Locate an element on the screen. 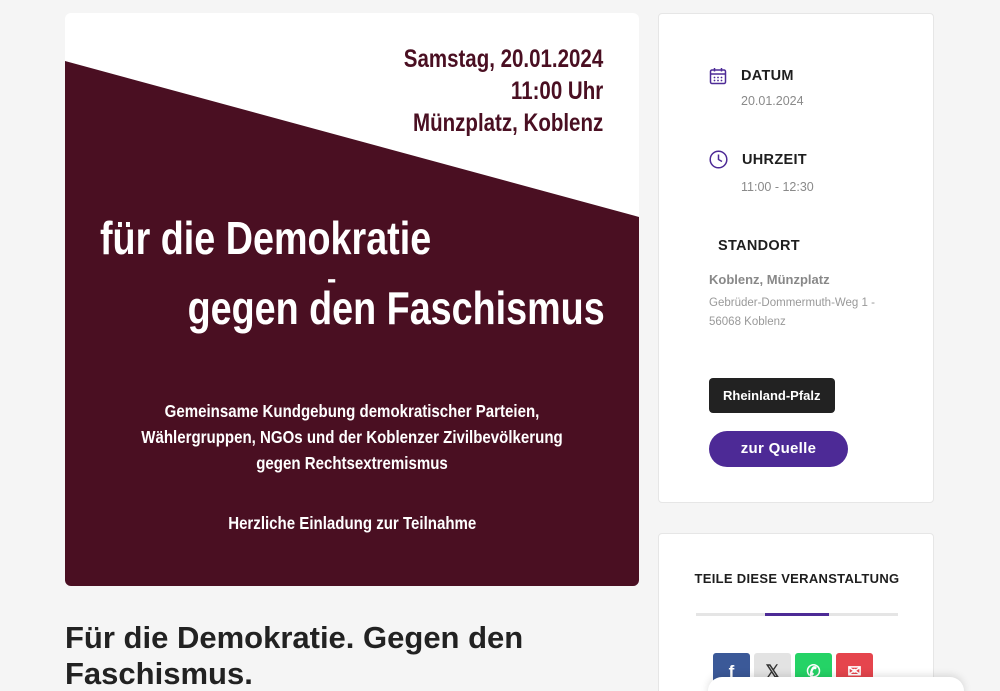 The image size is (1000, 691). source-button: zur Quelle is located at coordinates (778, 449).